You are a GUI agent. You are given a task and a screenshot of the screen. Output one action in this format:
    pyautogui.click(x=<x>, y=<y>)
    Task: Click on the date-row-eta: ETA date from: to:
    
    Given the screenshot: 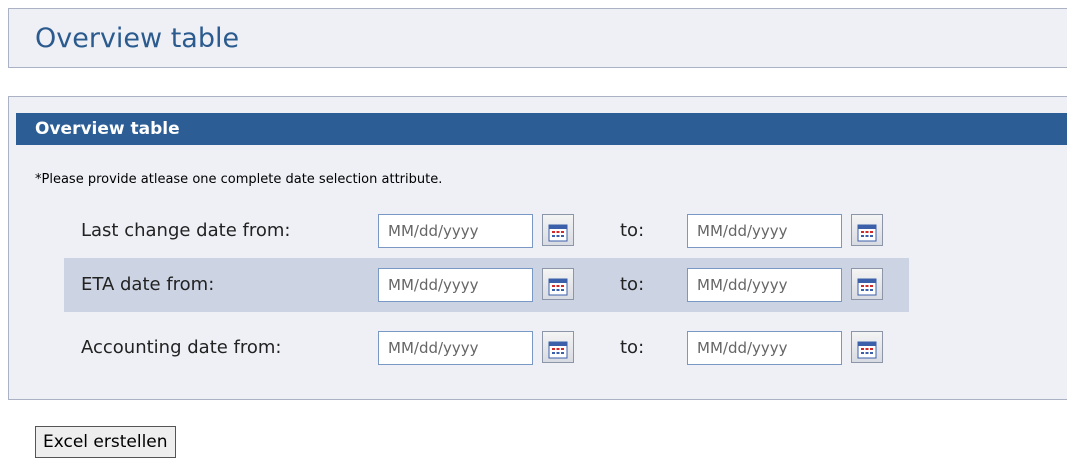 What is the action you would take?
    pyautogui.click(x=486, y=285)
    